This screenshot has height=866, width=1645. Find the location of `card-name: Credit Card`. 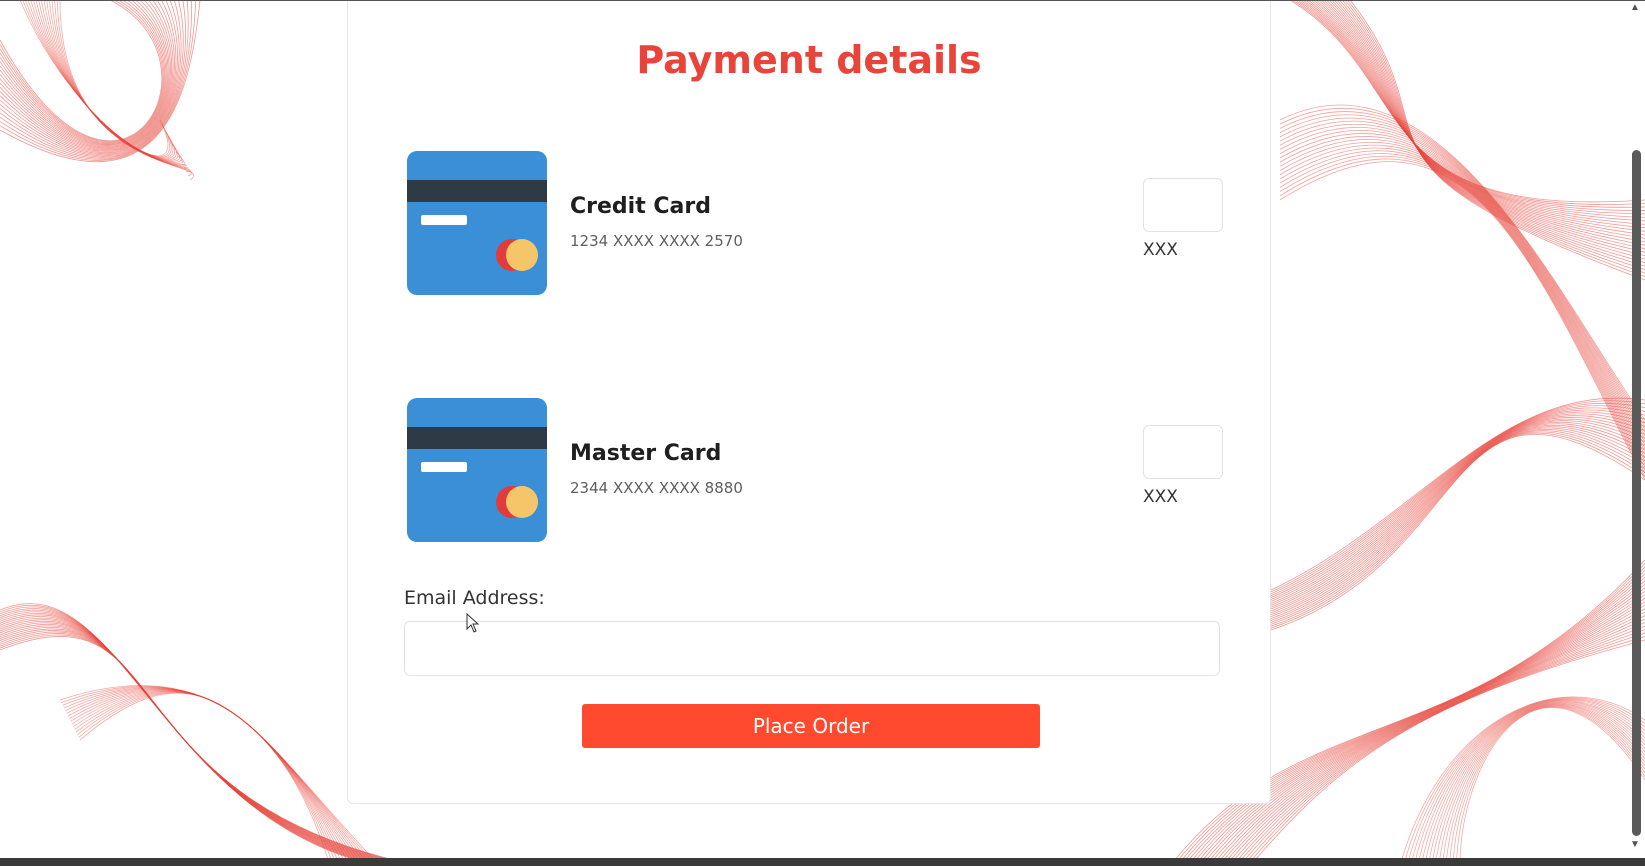

card-name: Credit Card is located at coordinates (640, 206).